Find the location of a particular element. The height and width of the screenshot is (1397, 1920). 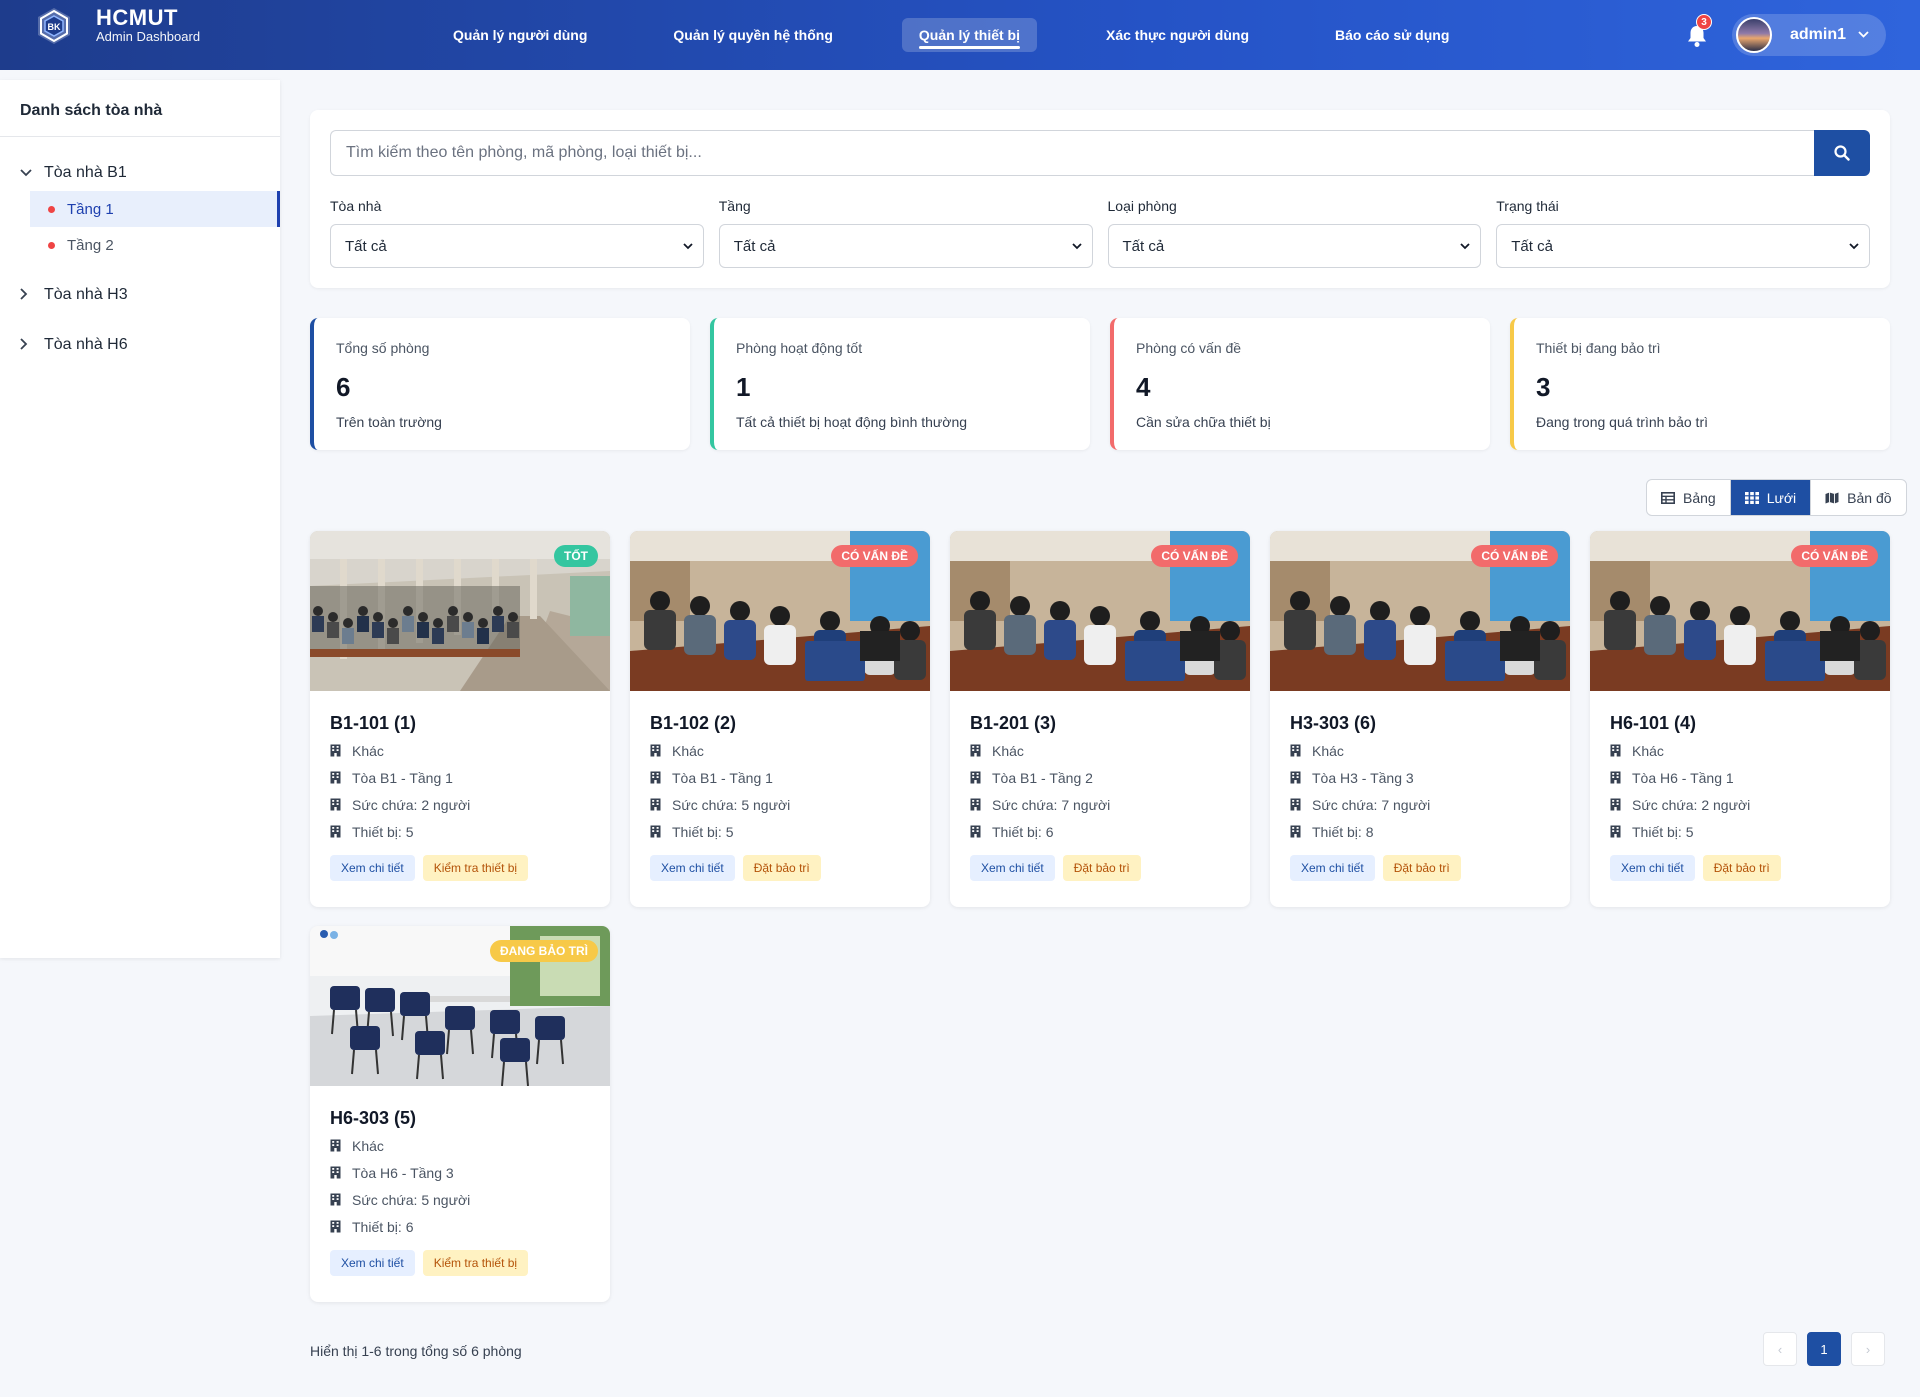

room-image: CÓ VẤN ĐỀ is located at coordinates (1420, 611).